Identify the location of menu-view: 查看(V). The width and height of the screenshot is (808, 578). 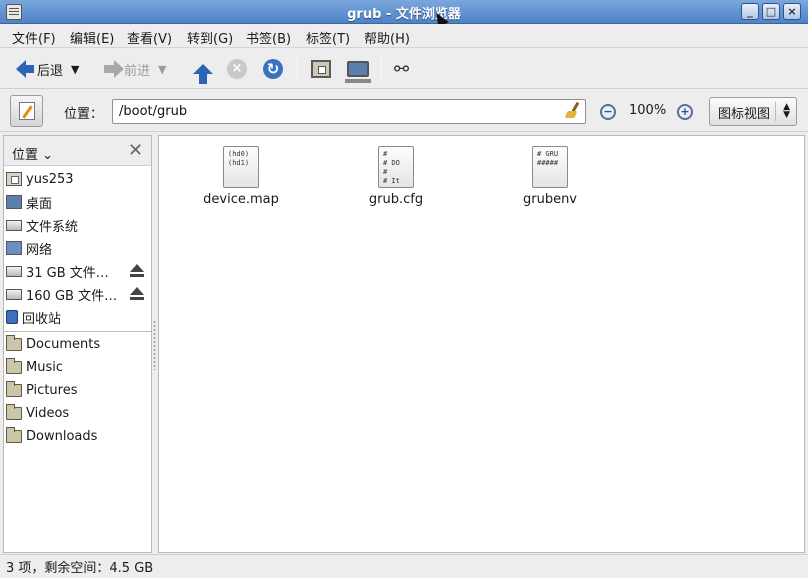
(149, 37).